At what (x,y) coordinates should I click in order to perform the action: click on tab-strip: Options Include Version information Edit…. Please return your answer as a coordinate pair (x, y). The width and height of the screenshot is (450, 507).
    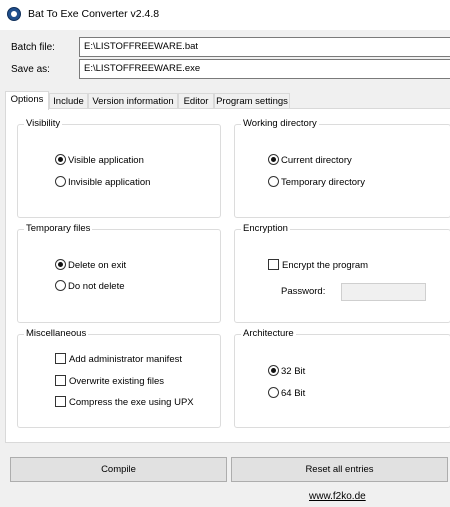
    Looking at the image, I should click on (227, 100).